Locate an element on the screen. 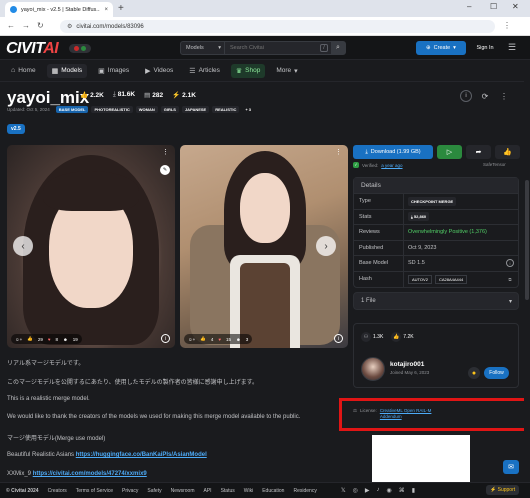  tag-chip: BASE MODEL is located at coordinates (72, 109).